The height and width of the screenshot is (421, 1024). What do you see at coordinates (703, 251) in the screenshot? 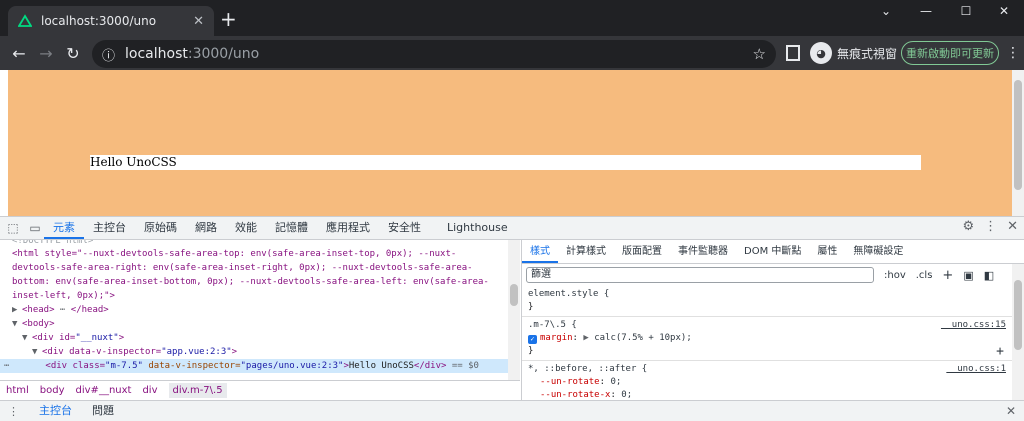
I see `tab-event-listeners: 事件監聽器` at bounding box center [703, 251].